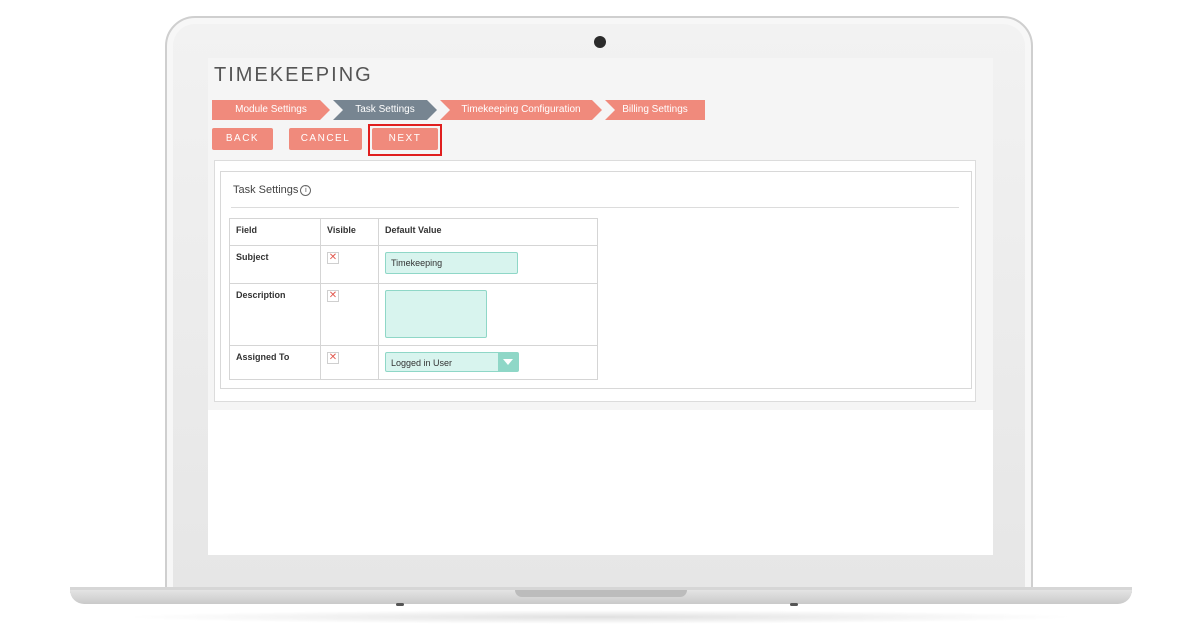 This screenshot has height=630, width=1200. What do you see at coordinates (400, 604) in the screenshot?
I see `laptop-foot-left` at bounding box center [400, 604].